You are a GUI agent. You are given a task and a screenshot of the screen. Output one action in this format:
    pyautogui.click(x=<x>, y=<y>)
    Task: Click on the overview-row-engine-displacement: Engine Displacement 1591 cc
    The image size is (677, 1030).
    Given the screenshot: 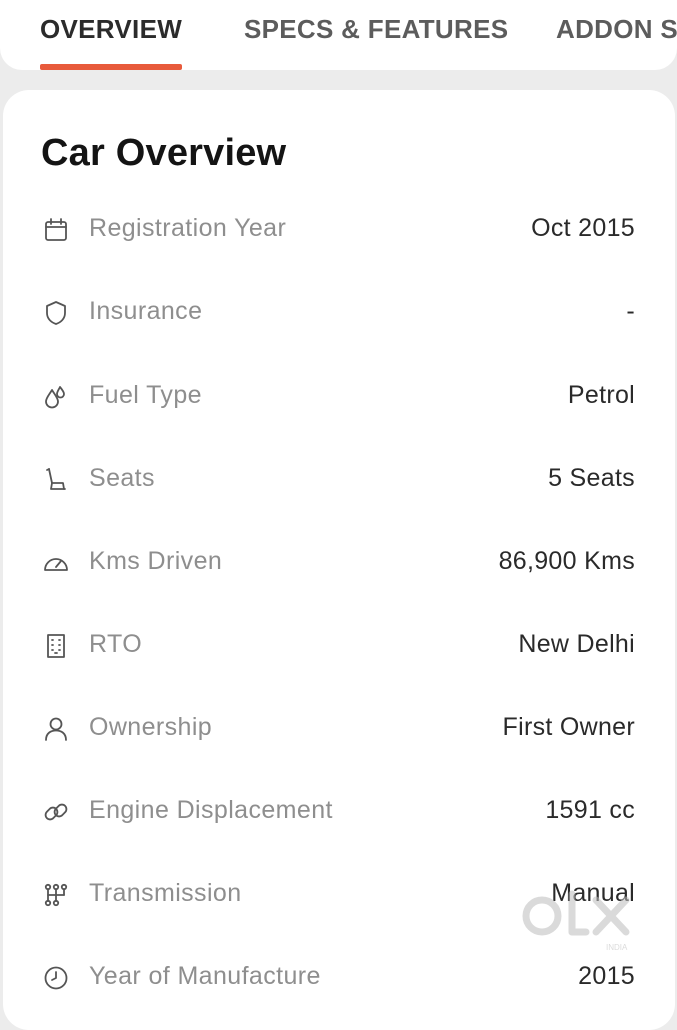 What is the action you would take?
    pyautogui.click(x=339, y=812)
    